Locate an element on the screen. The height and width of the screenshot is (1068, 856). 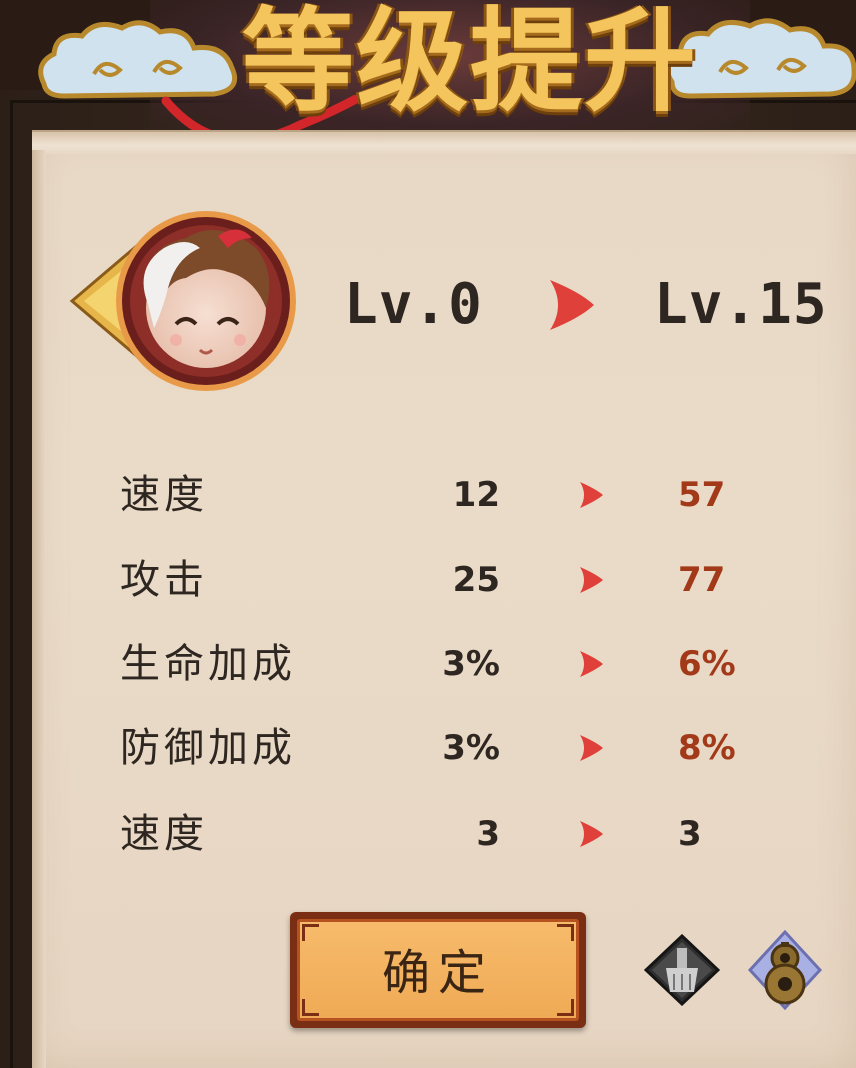
confirm-button: 确定 is located at coordinates (438, 970).